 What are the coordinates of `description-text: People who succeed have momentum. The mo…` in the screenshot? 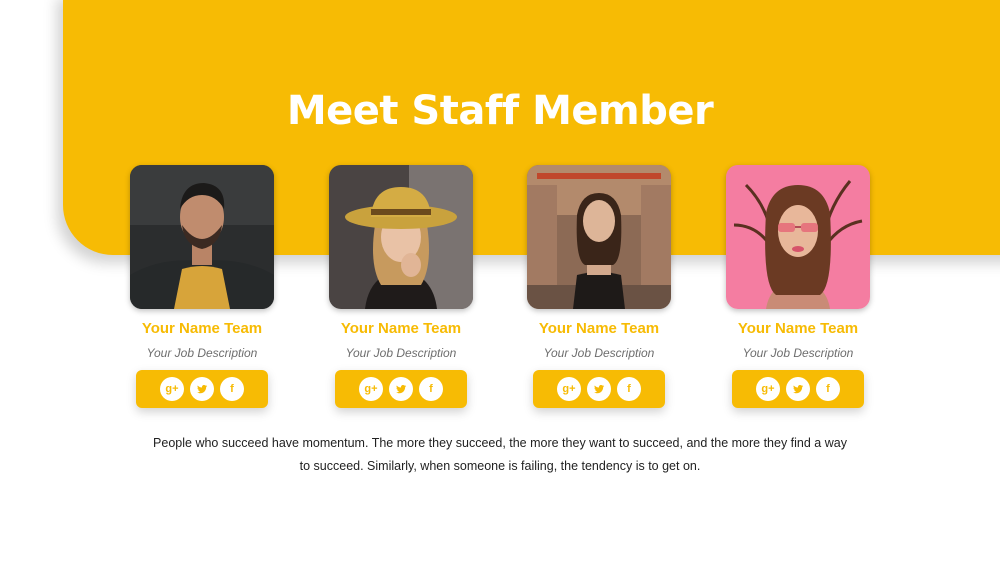 It's located at (500, 454).